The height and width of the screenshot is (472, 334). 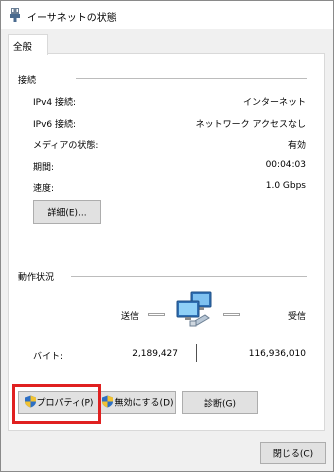 What do you see at coordinates (194, 310) in the screenshot?
I see `network-computers-icon` at bounding box center [194, 310].